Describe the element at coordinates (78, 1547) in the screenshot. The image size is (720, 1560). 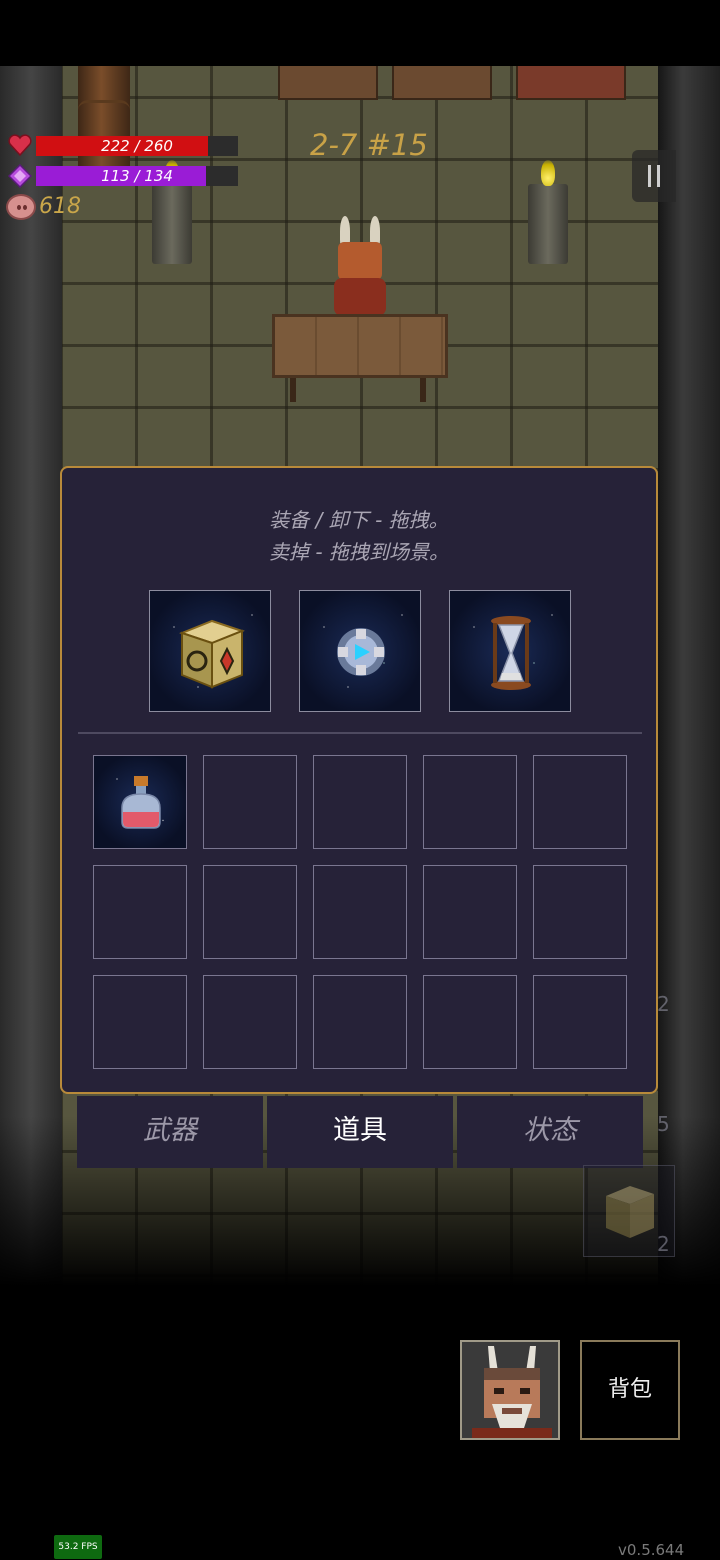
I see `fps-counter: 53.2 FPS` at that location.